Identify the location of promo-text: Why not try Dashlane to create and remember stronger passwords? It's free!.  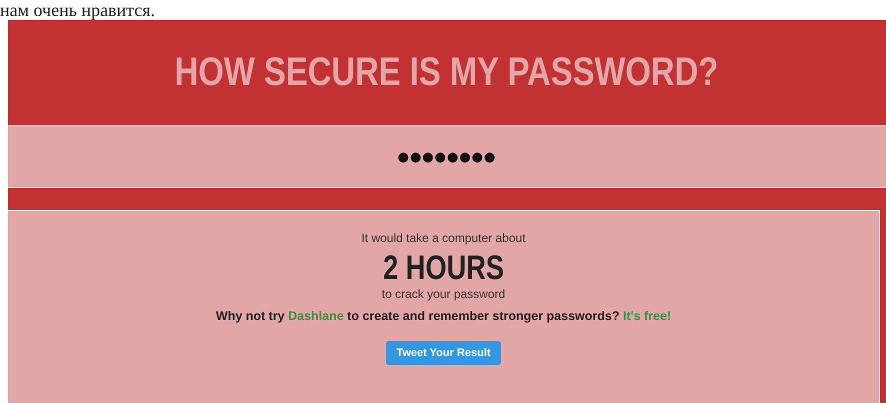
(444, 316).